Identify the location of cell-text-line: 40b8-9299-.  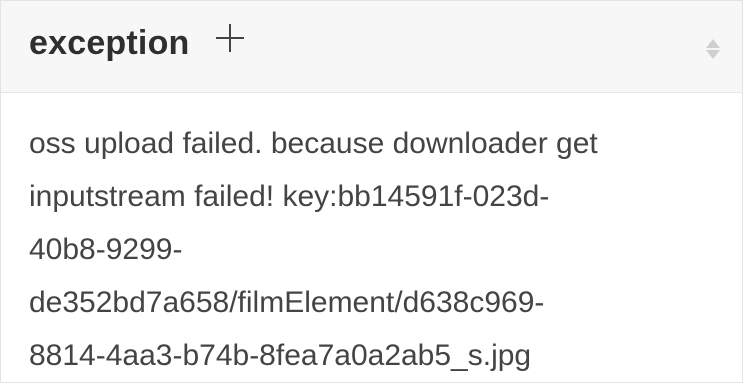
(106, 249).